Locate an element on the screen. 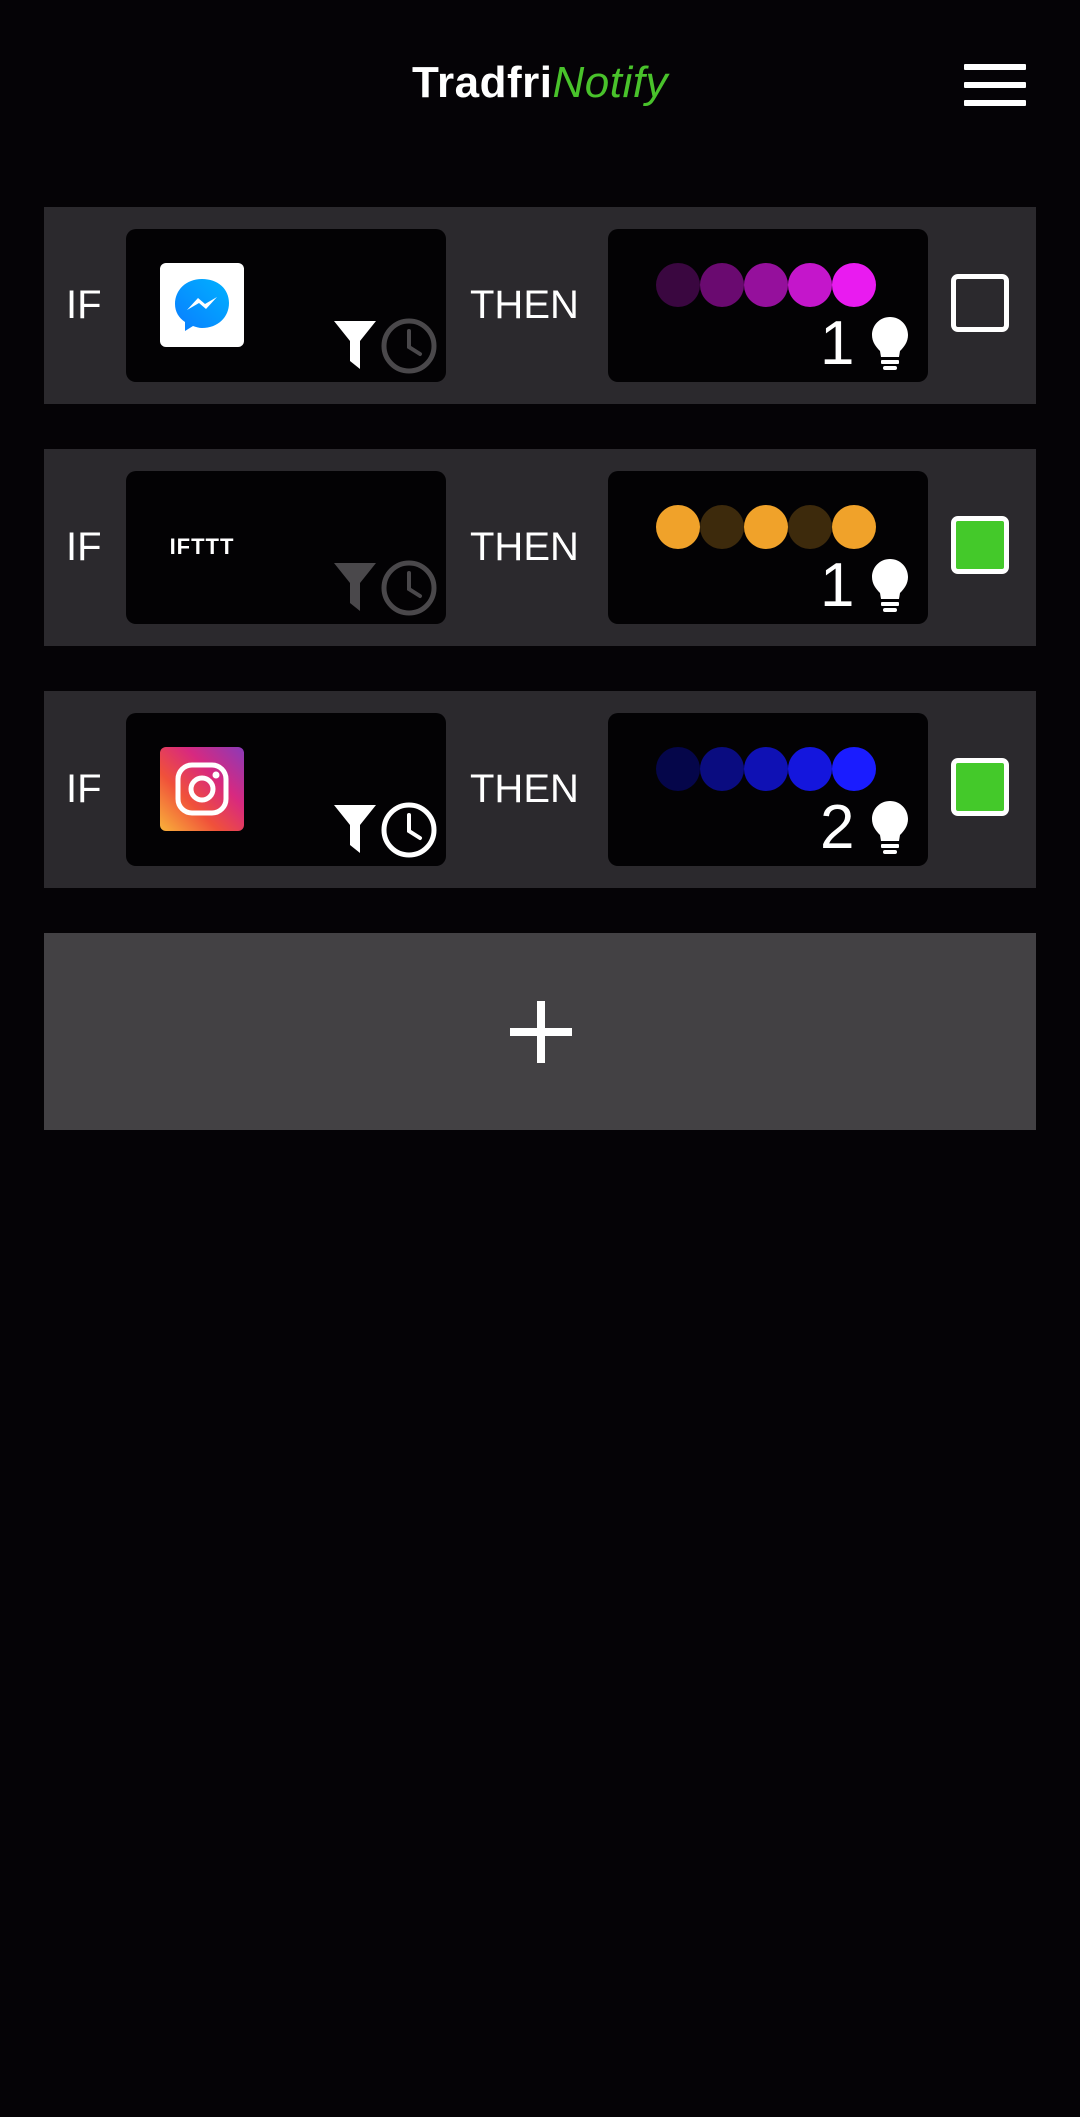 Image resolution: width=1080 pixels, height=2117 pixels. rule-card: IF THEN 2 is located at coordinates (540, 789).